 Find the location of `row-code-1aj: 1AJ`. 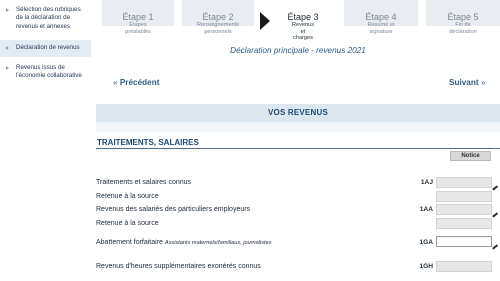

row-code-1aj: 1AJ is located at coordinates (426, 182).